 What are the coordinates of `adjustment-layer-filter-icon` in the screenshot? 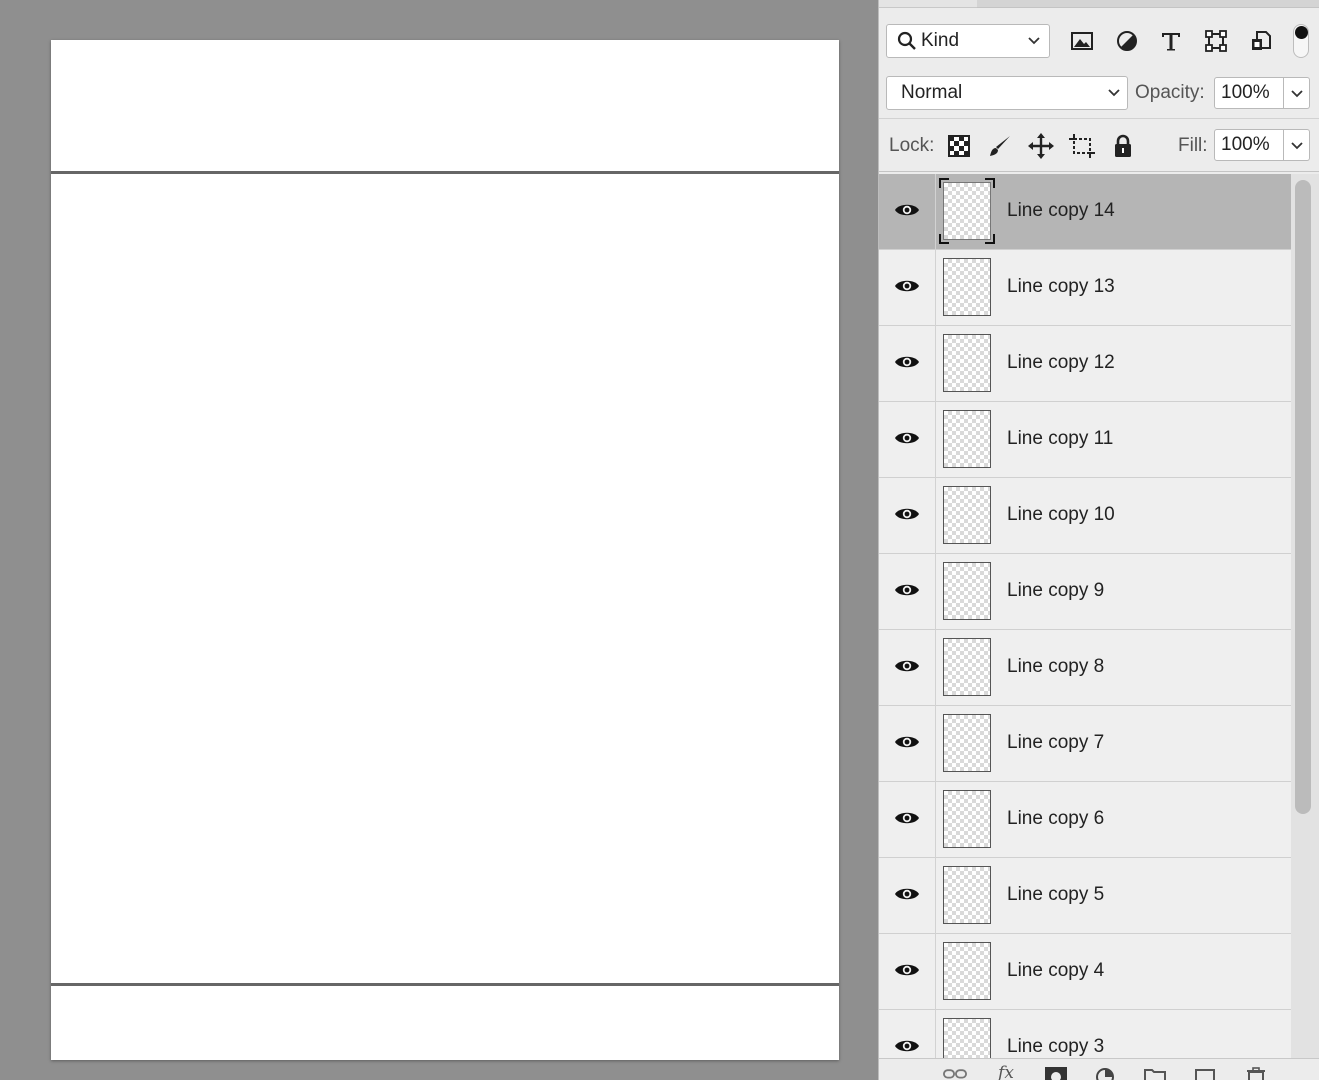 It's located at (1127, 41).